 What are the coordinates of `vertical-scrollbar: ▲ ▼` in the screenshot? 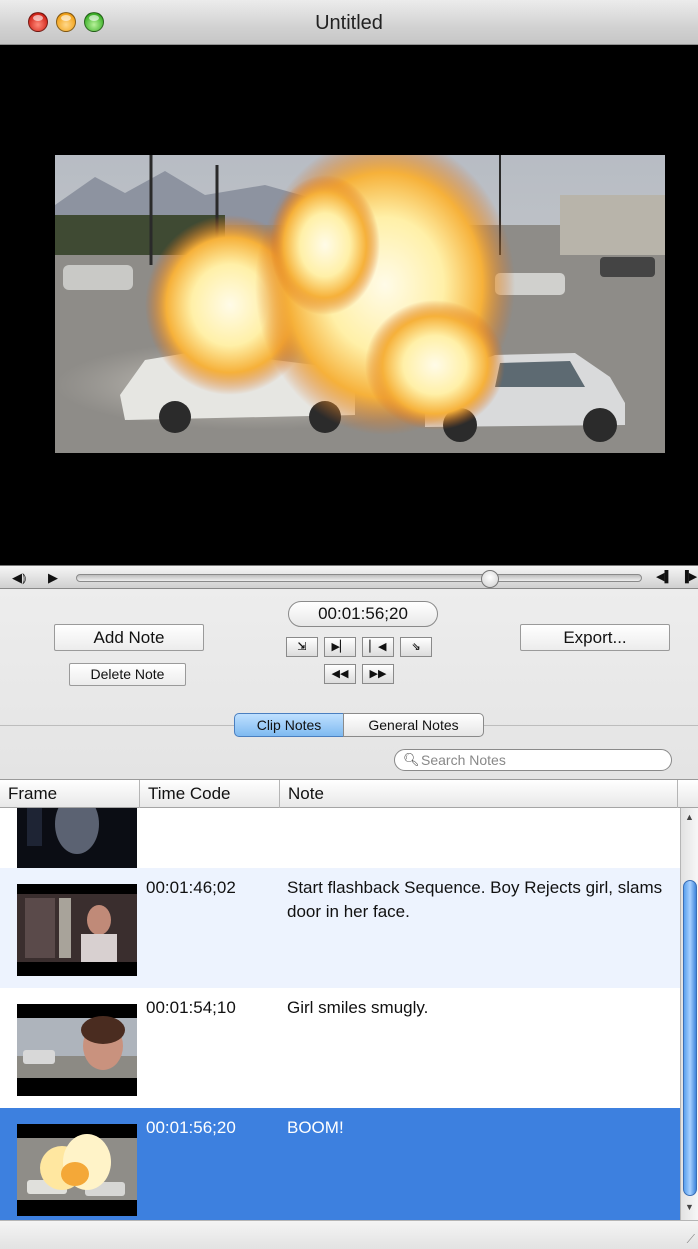 It's located at (689, 1014).